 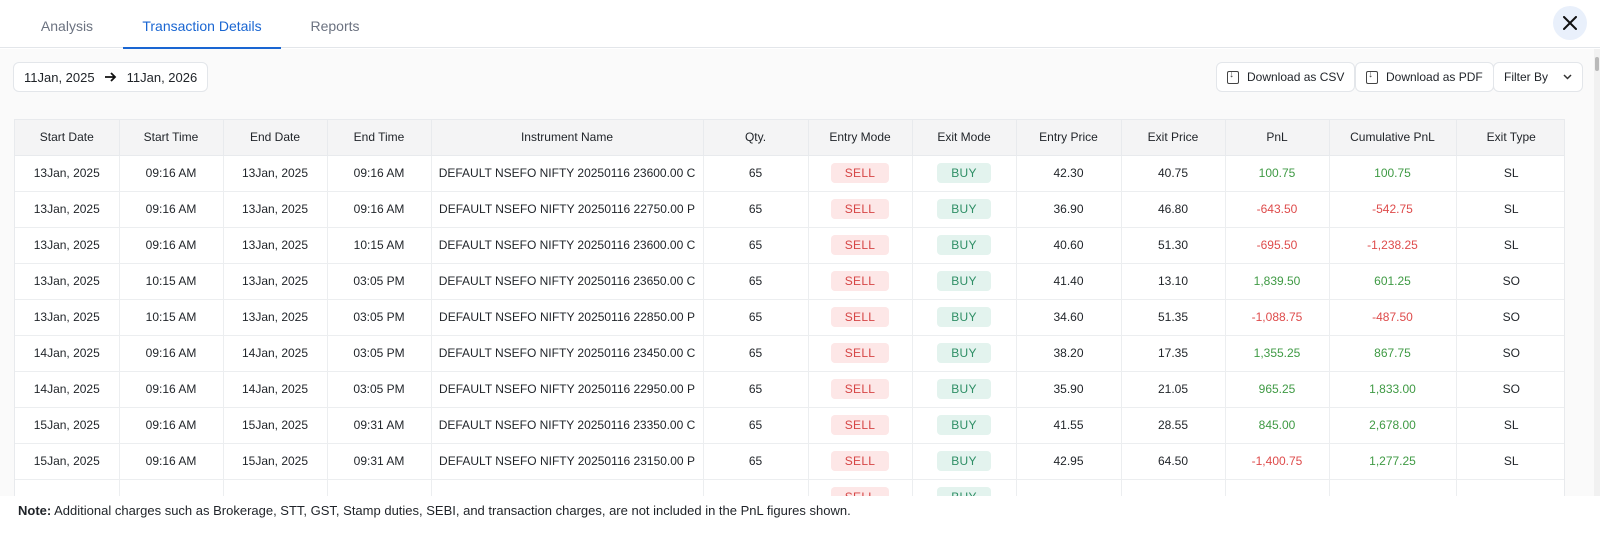 I want to click on vertical-scrollbar, so click(x=1597, y=272).